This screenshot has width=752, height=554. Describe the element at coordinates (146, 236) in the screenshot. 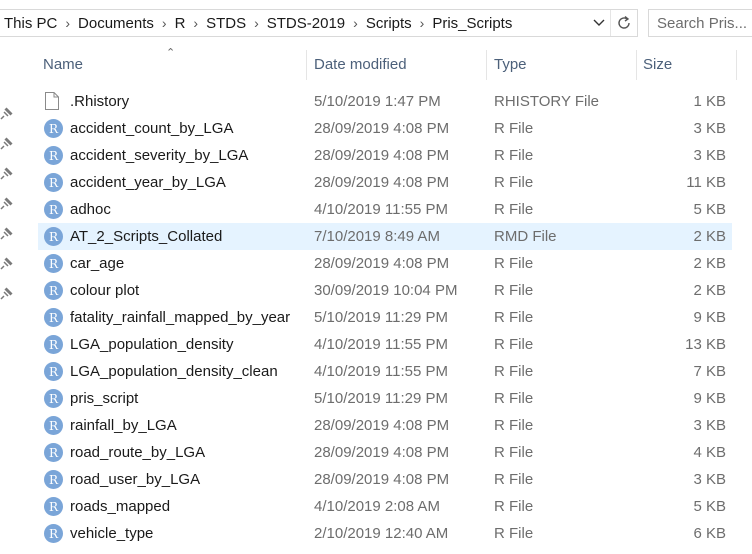

I see `file-name: AT_2_Scripts_Collated` at that location.